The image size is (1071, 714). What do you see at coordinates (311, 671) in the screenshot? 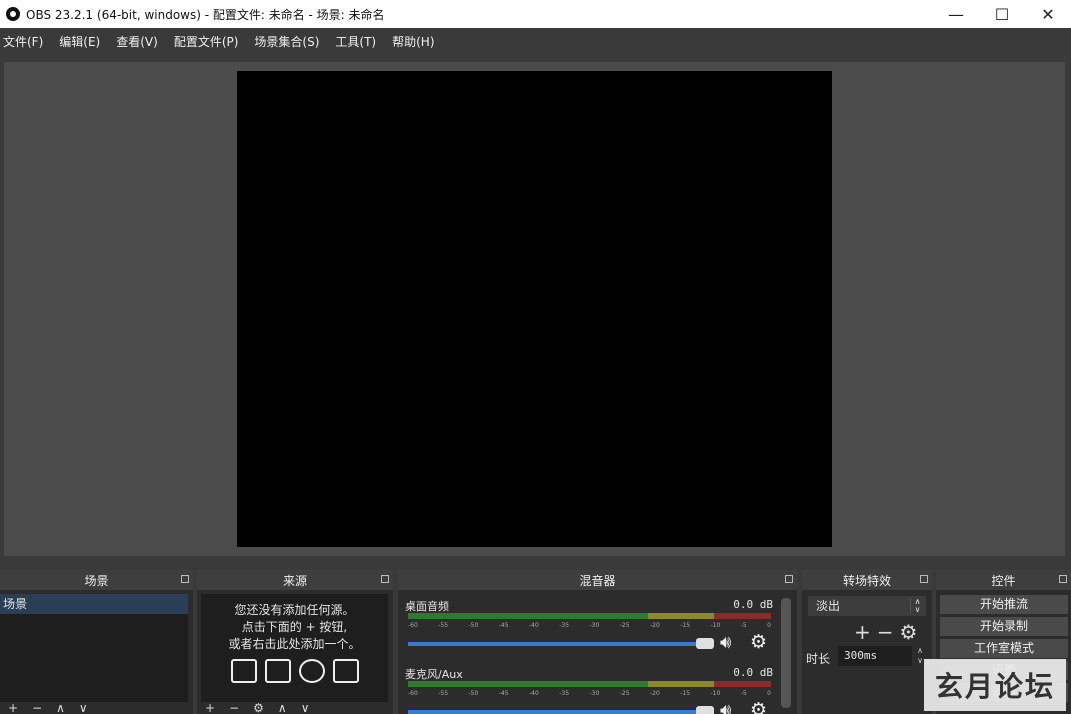
I see `browser-source-icon` at bounding box center [311, 671].